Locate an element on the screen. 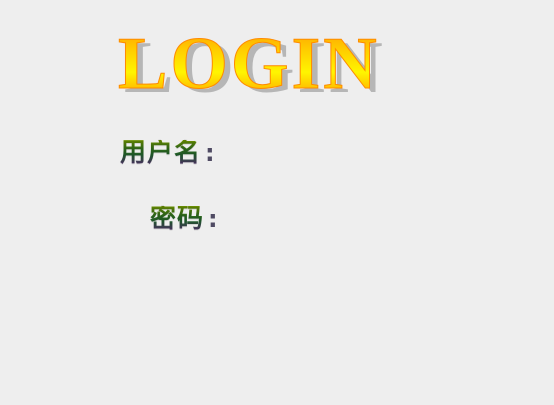 Image resolution: width=554 pixels, height=405 pixels. username-row: 用户名 : is located at coordinates (167, 153).